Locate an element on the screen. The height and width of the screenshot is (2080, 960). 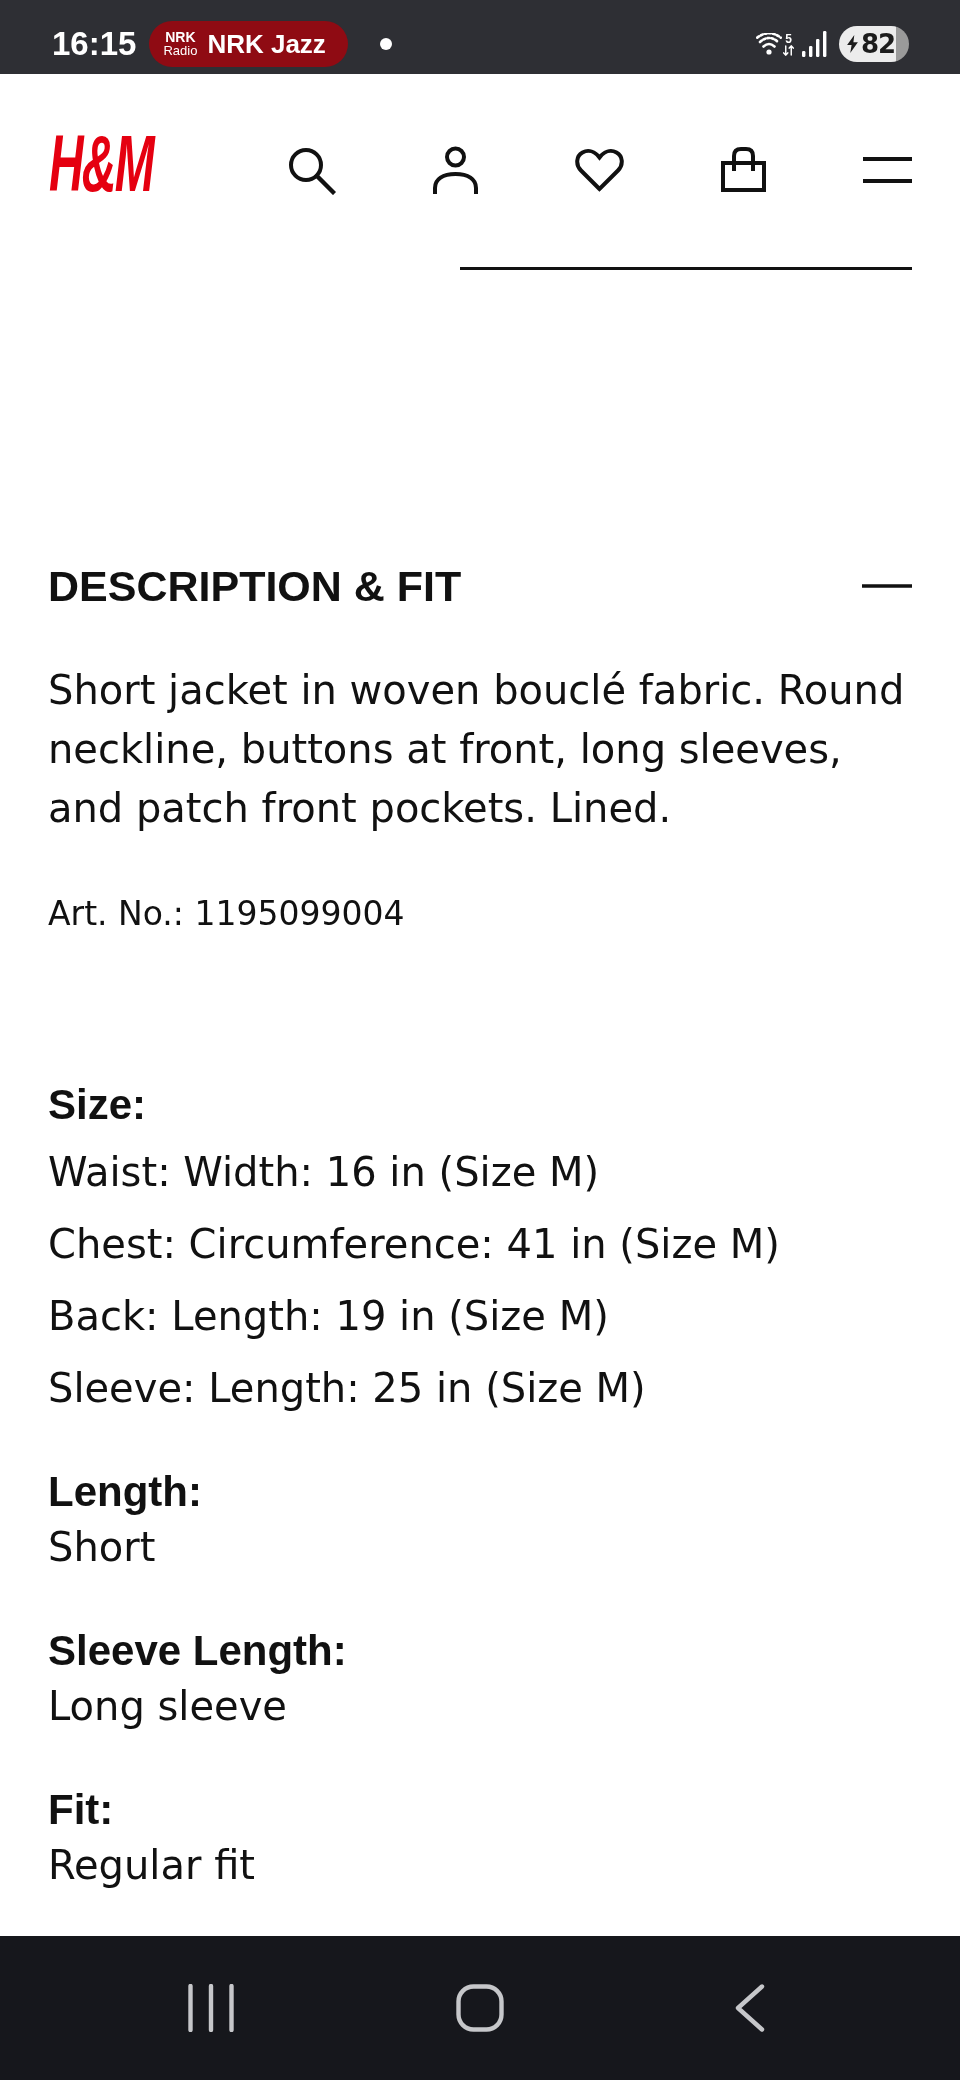
detail-value: Sleeve: Length: 25 in (Size M) is located at coordinates (347, 1388).